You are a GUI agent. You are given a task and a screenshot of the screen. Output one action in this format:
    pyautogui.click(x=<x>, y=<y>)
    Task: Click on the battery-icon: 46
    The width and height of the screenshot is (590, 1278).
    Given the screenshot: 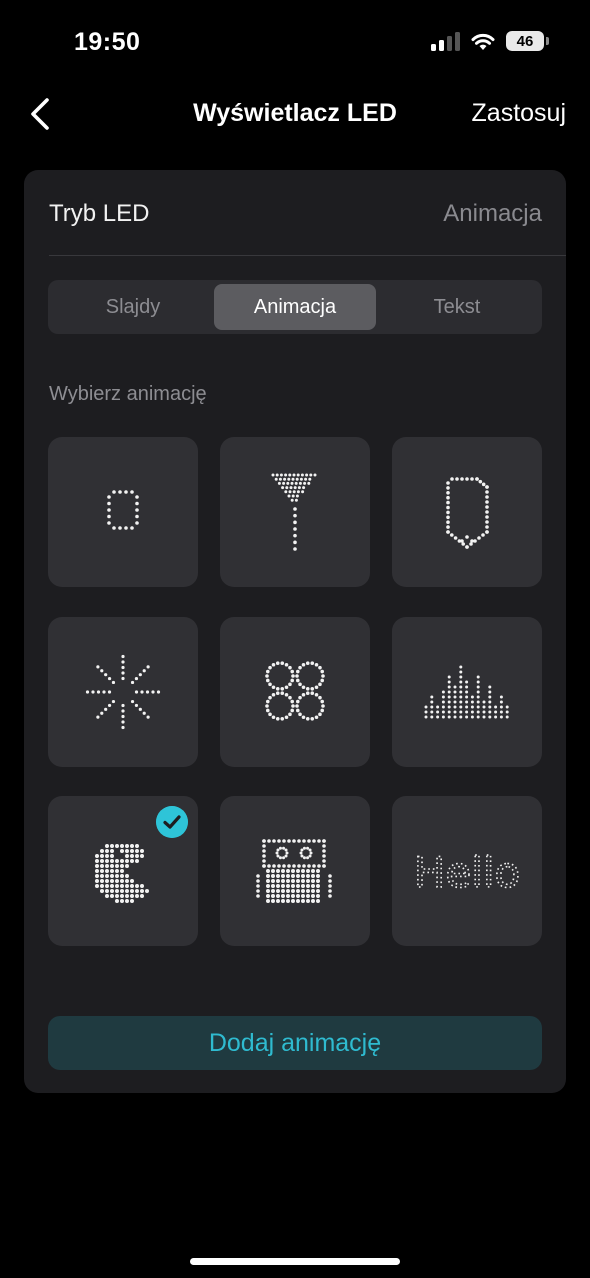 What is the action you would take?
    pyautogui.click(x=527, y=41)
    